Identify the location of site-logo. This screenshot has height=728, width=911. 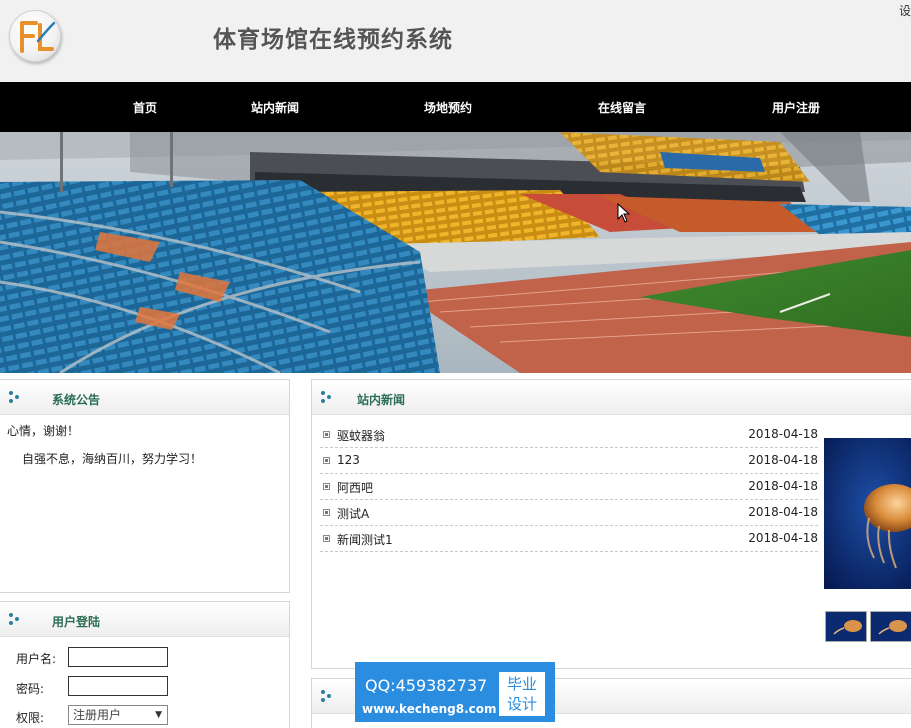
(35, 36).